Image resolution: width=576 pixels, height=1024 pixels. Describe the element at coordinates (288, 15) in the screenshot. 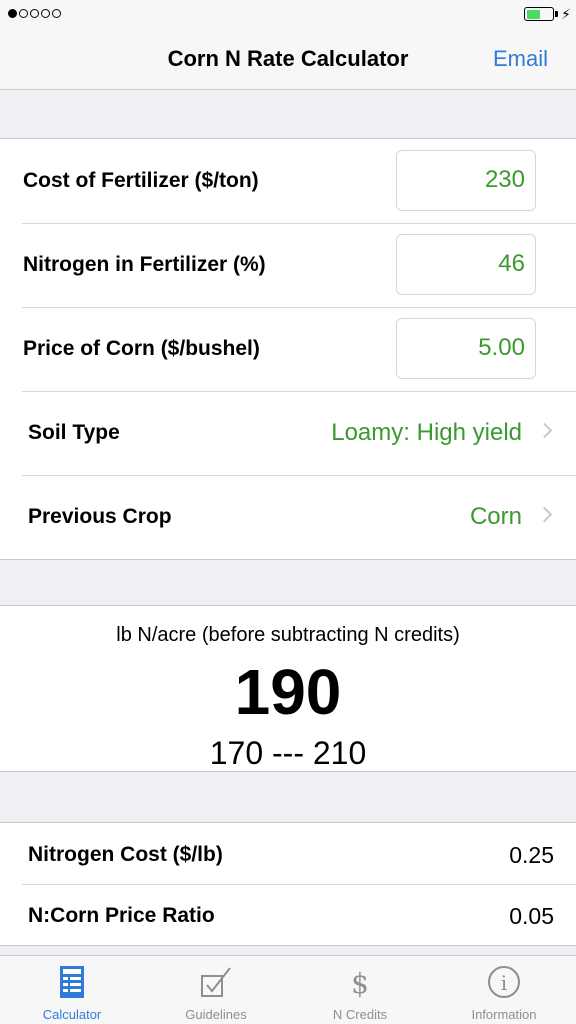

I see `status-bar: ⚡` at that location.